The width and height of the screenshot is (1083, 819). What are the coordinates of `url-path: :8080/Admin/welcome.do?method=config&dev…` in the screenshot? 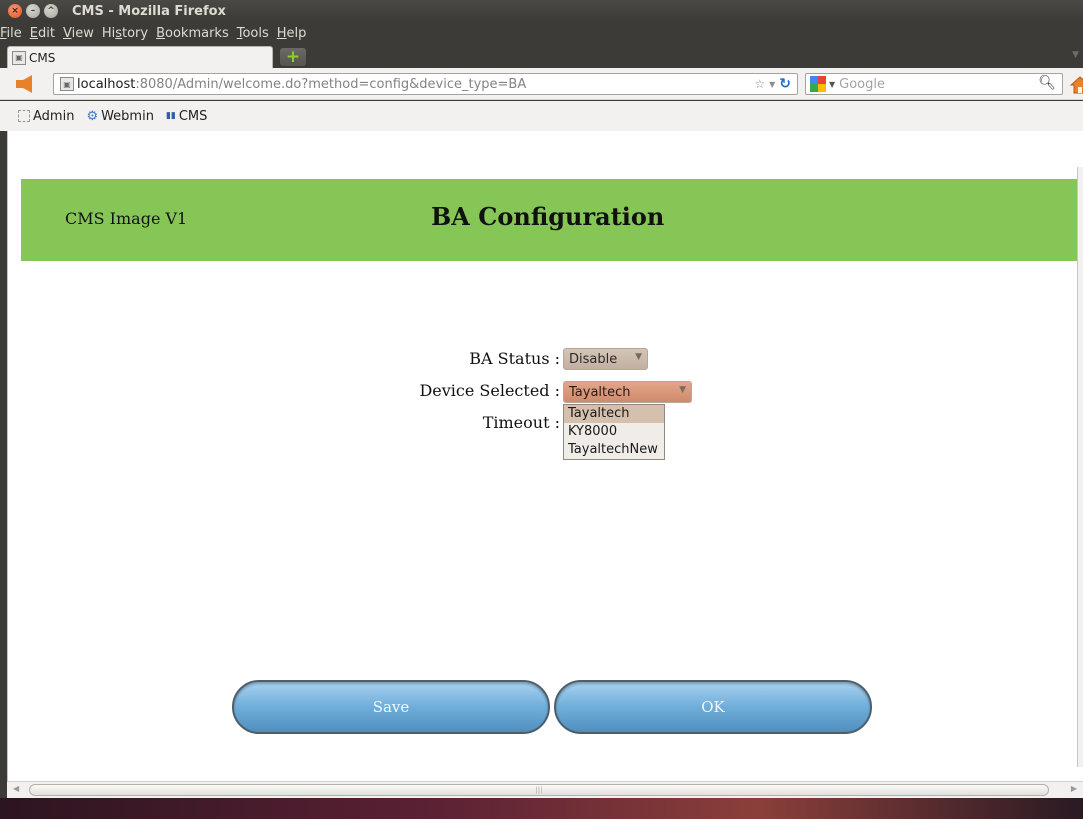 It's located at (331, 84).